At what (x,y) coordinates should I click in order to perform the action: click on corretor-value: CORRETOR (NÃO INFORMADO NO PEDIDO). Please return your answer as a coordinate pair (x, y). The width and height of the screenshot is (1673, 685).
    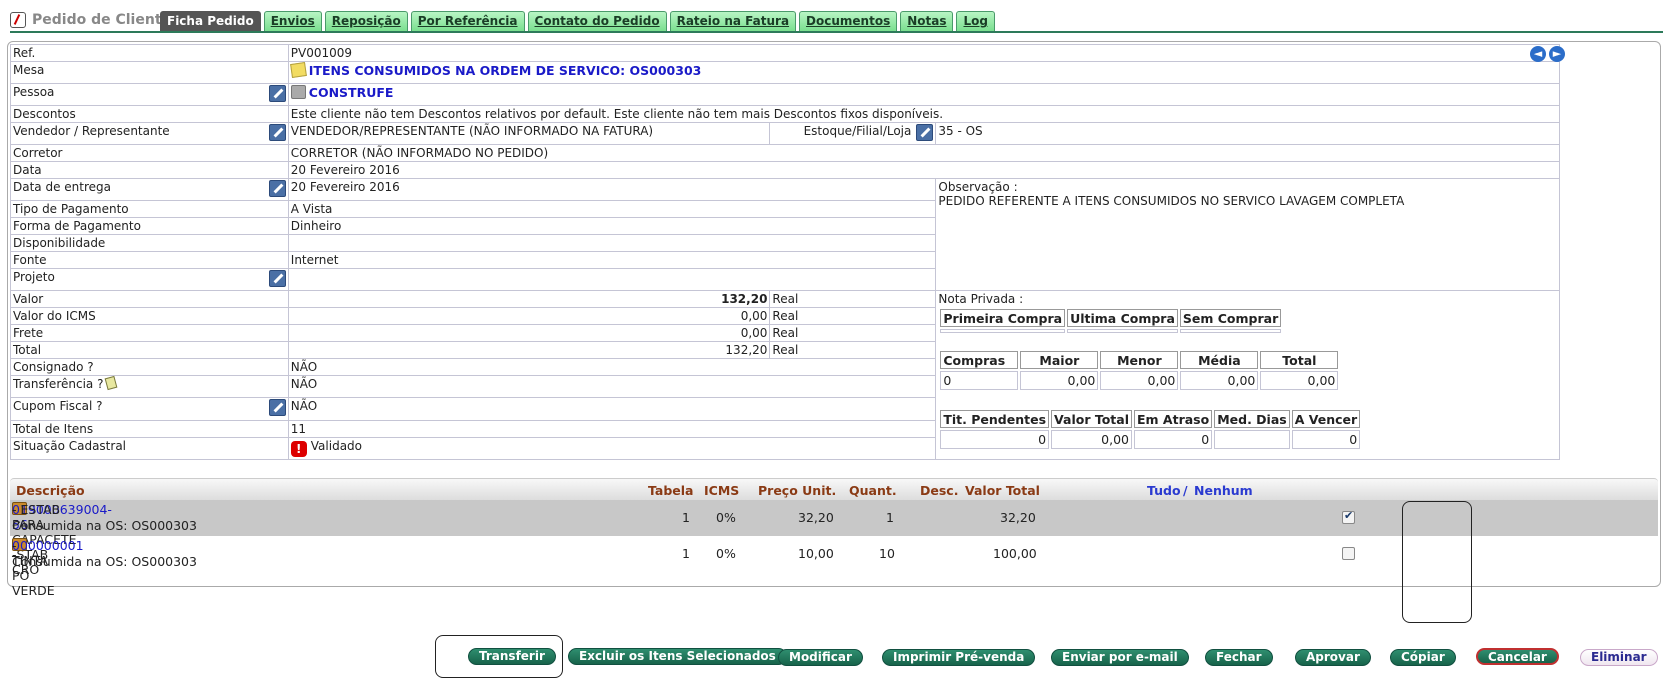
    Looking at the image, I should click on (924, 153).